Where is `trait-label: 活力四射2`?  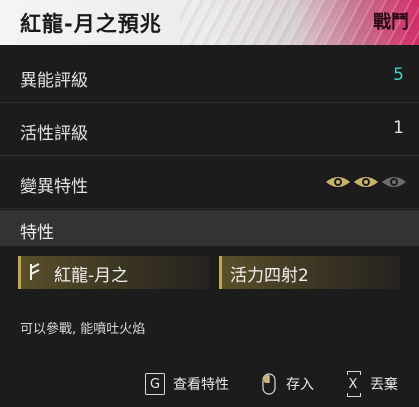 trait-label: 活力四射2 is located at coordinates (269, 276).